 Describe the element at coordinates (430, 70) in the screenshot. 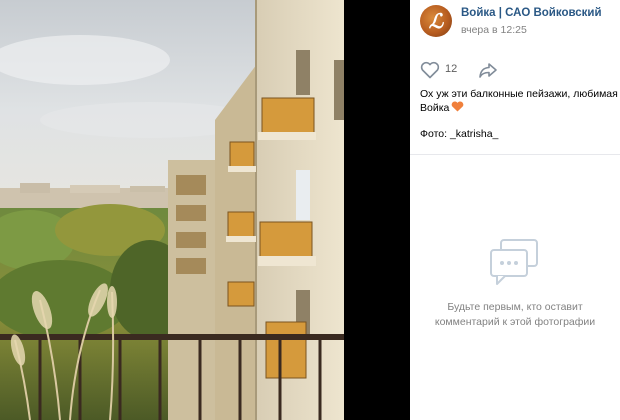

I see `heart-outline-icon` at that location.